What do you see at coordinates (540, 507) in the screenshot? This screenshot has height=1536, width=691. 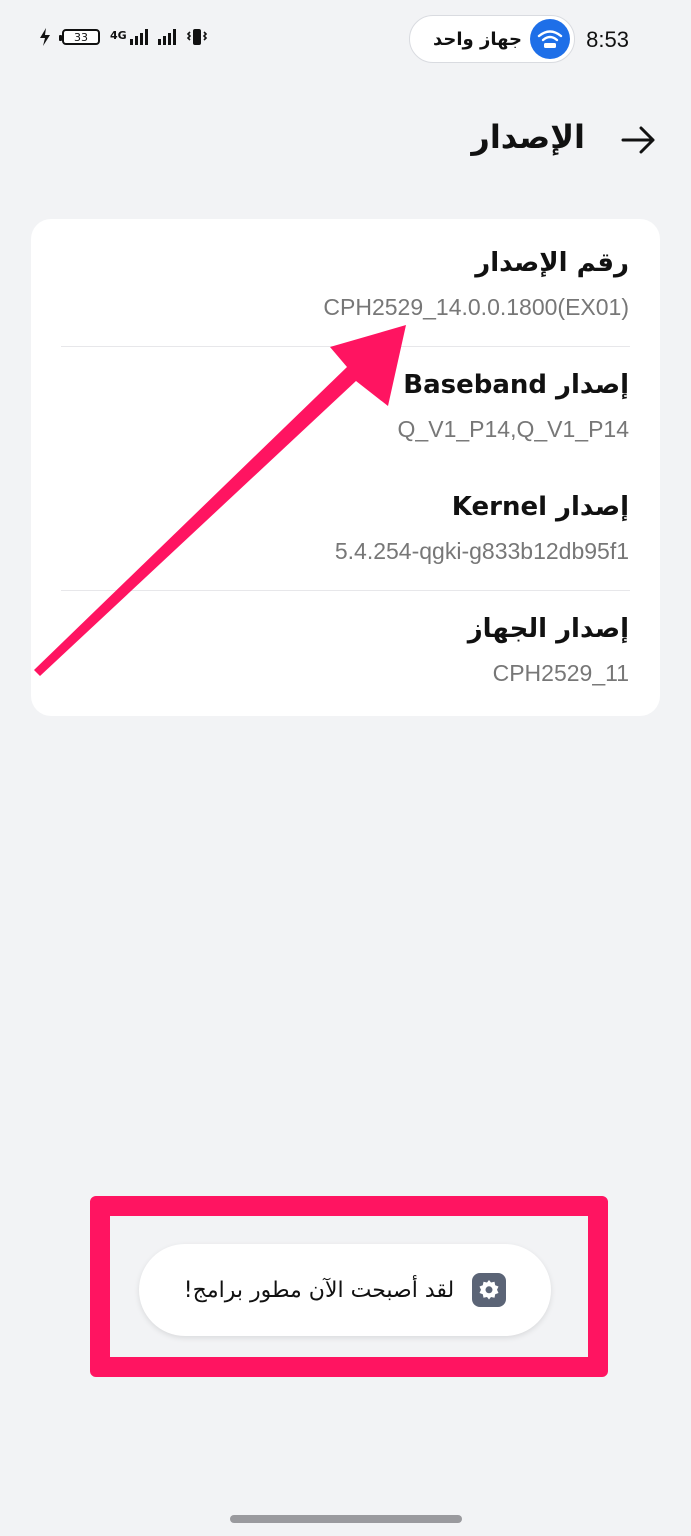 I see `item-title: إصدار Kernel` at bounding box center [540, 507].